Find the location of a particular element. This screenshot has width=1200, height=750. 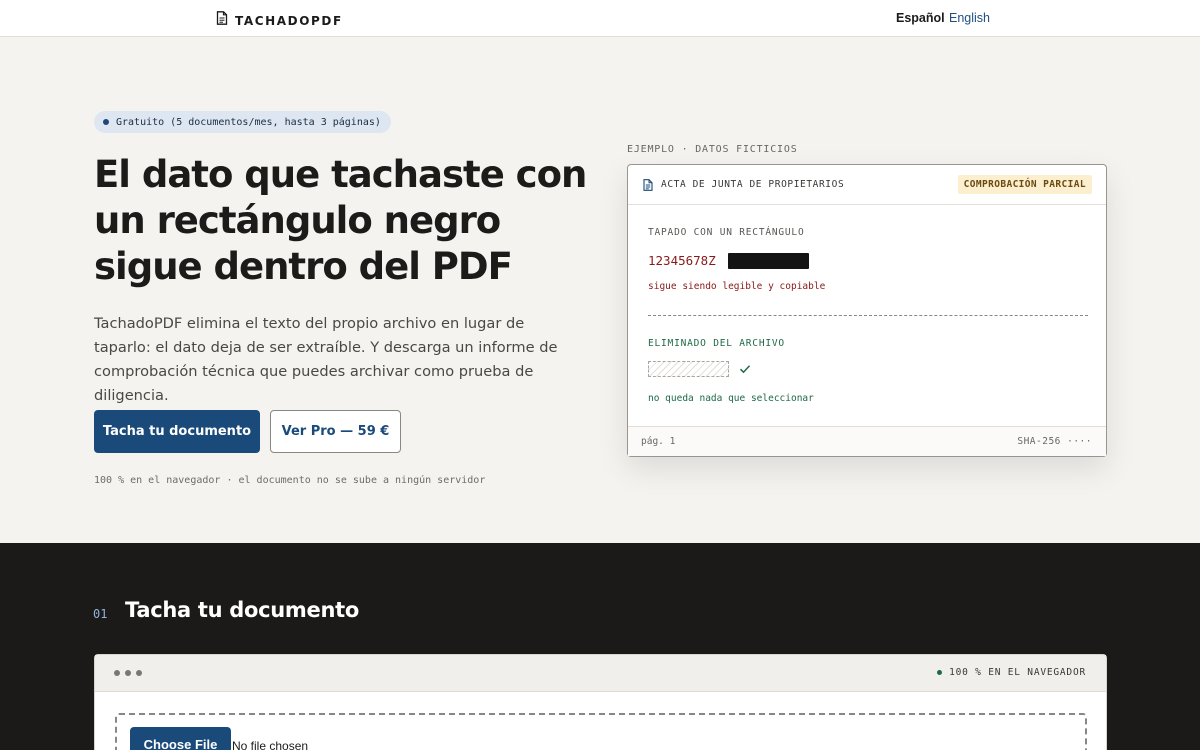

removed-placeholder is located at coordinates (688, 369).